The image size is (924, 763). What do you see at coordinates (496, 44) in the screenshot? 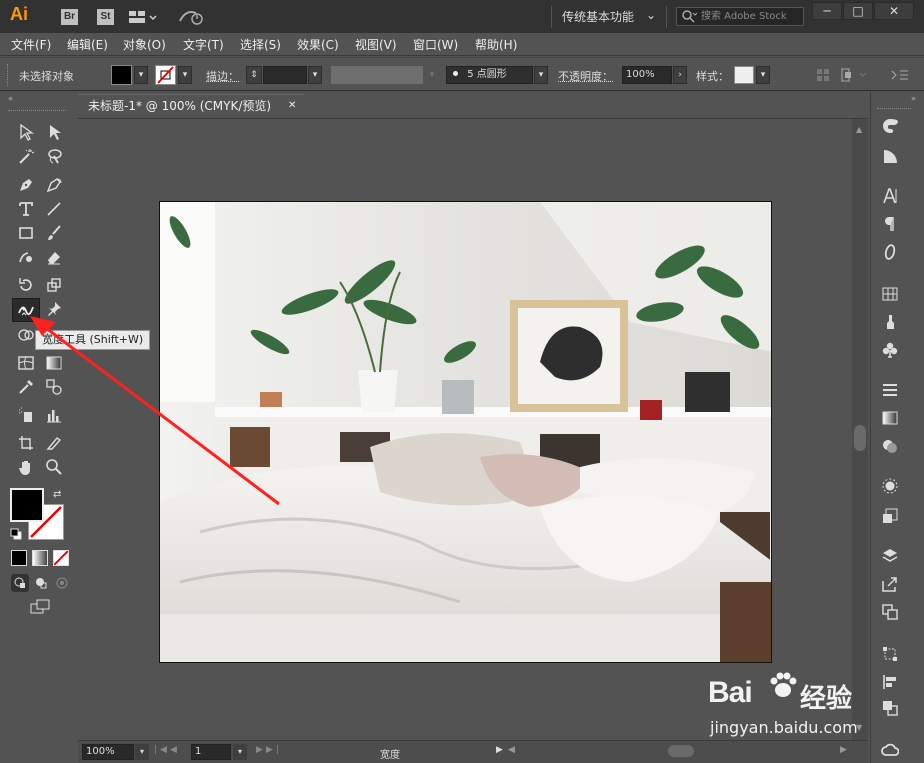
I see `menu-help: 帮助(H)` at bounding box center [496, 44].